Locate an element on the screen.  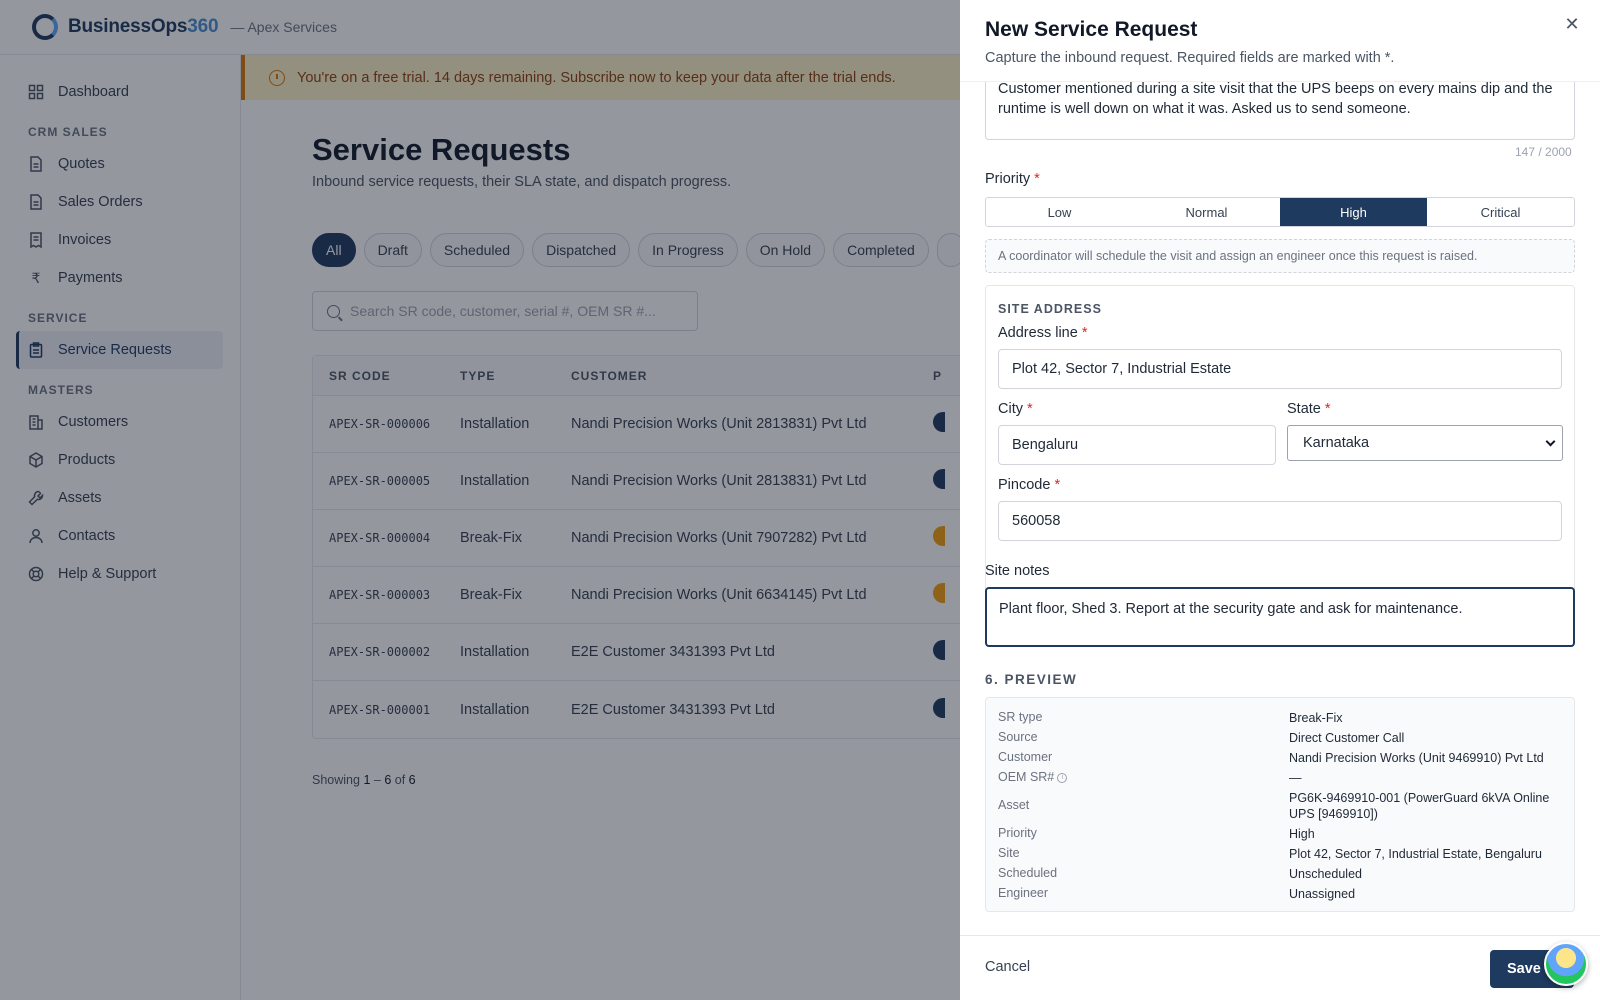
preview-key: Site is located at coordinates (1009, 853).